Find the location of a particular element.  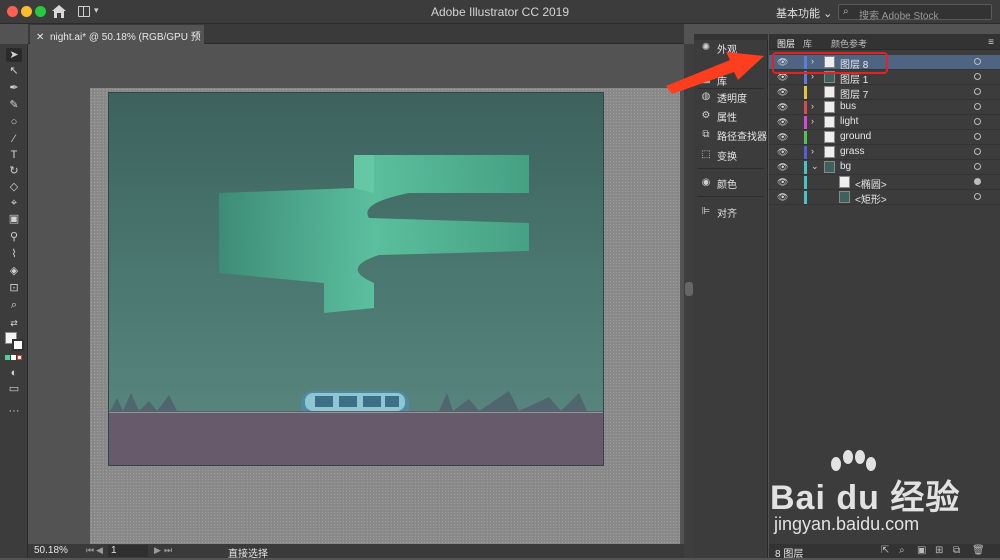

dock-item-align: ⊫ 对齐 is located at coordinates (718, 212).